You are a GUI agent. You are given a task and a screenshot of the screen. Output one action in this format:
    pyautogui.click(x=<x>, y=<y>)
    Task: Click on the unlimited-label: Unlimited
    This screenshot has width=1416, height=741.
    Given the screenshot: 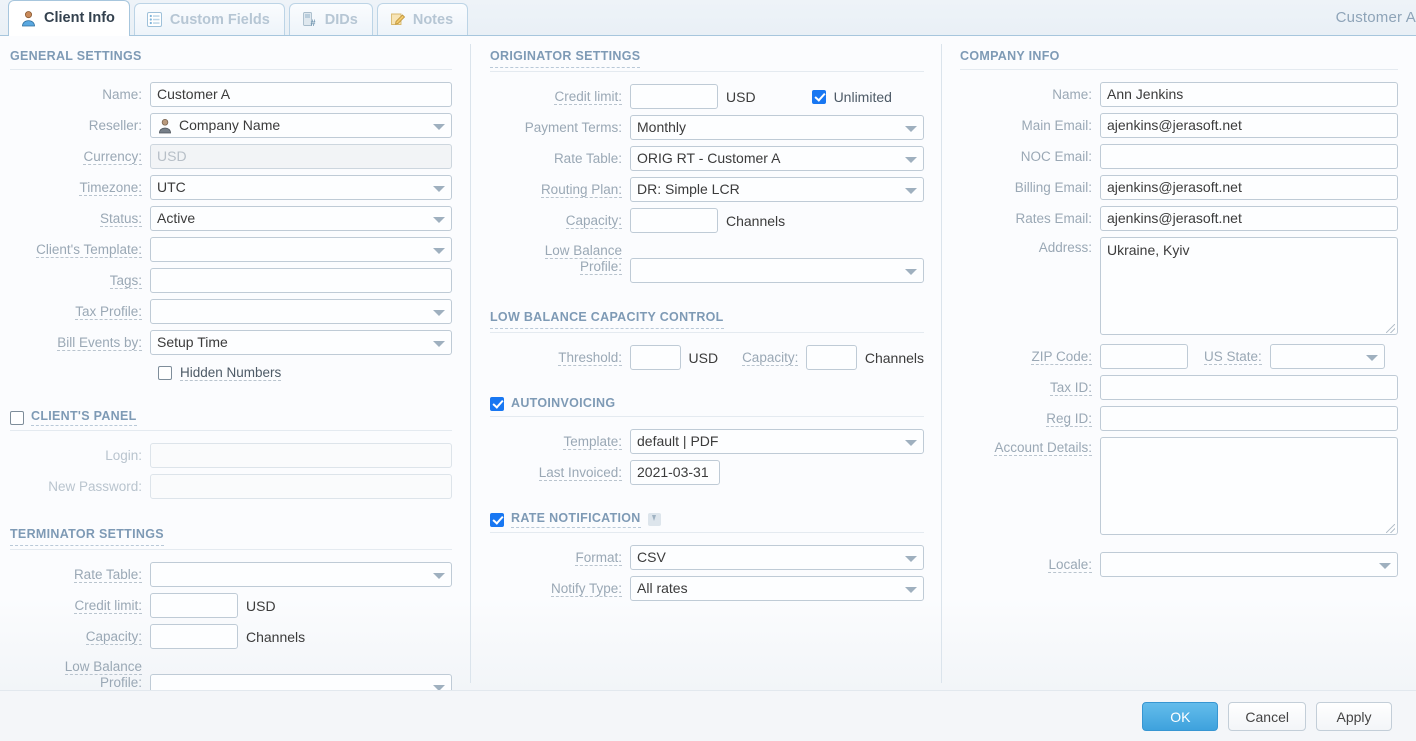 What is the action you would take?
    pyautogui.click(x=862, y=96)
    